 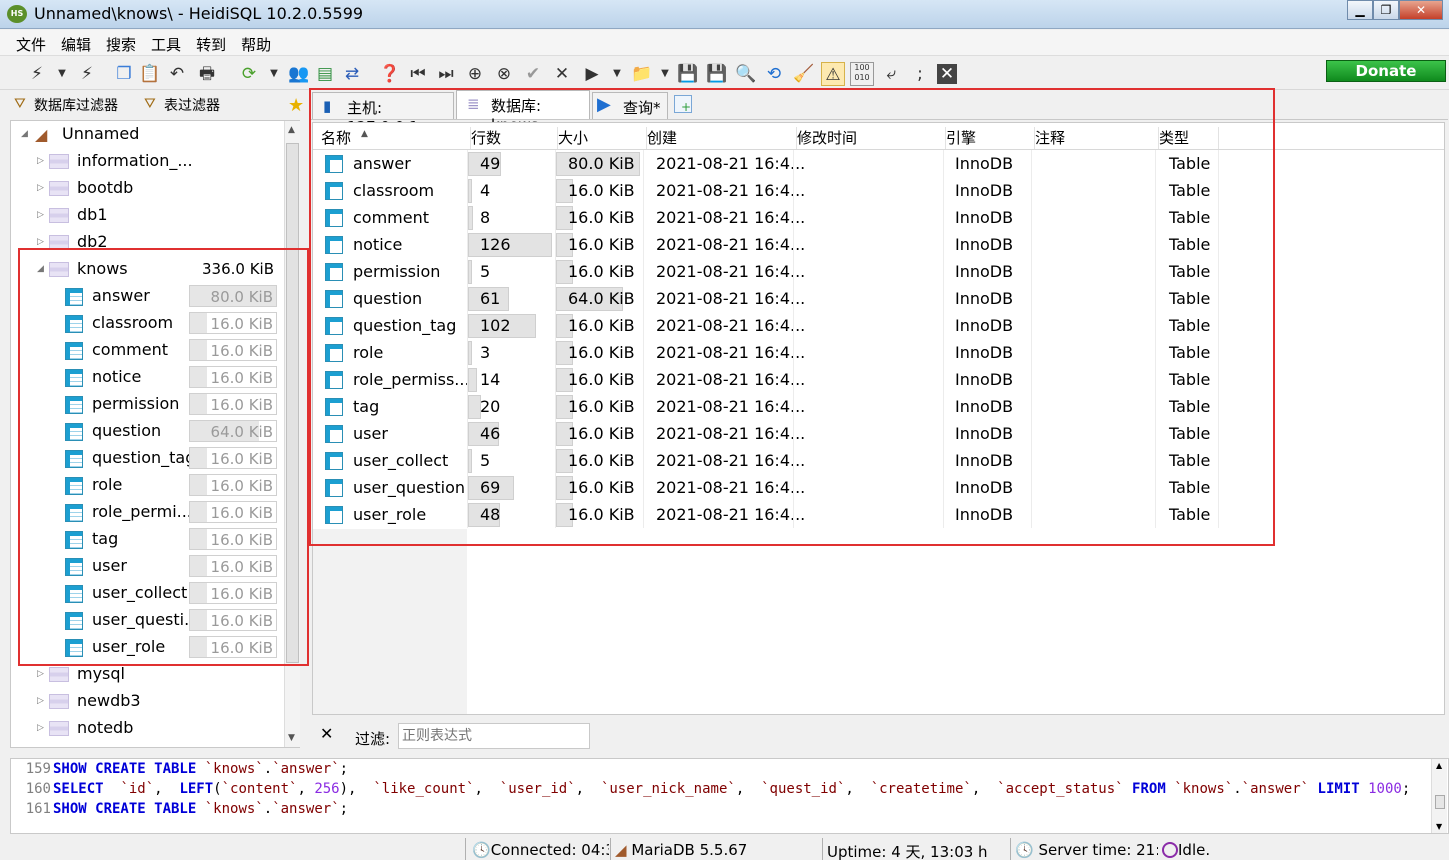 I want to click on run-dropdown-icon: ▼, so click(x=617, y=74).